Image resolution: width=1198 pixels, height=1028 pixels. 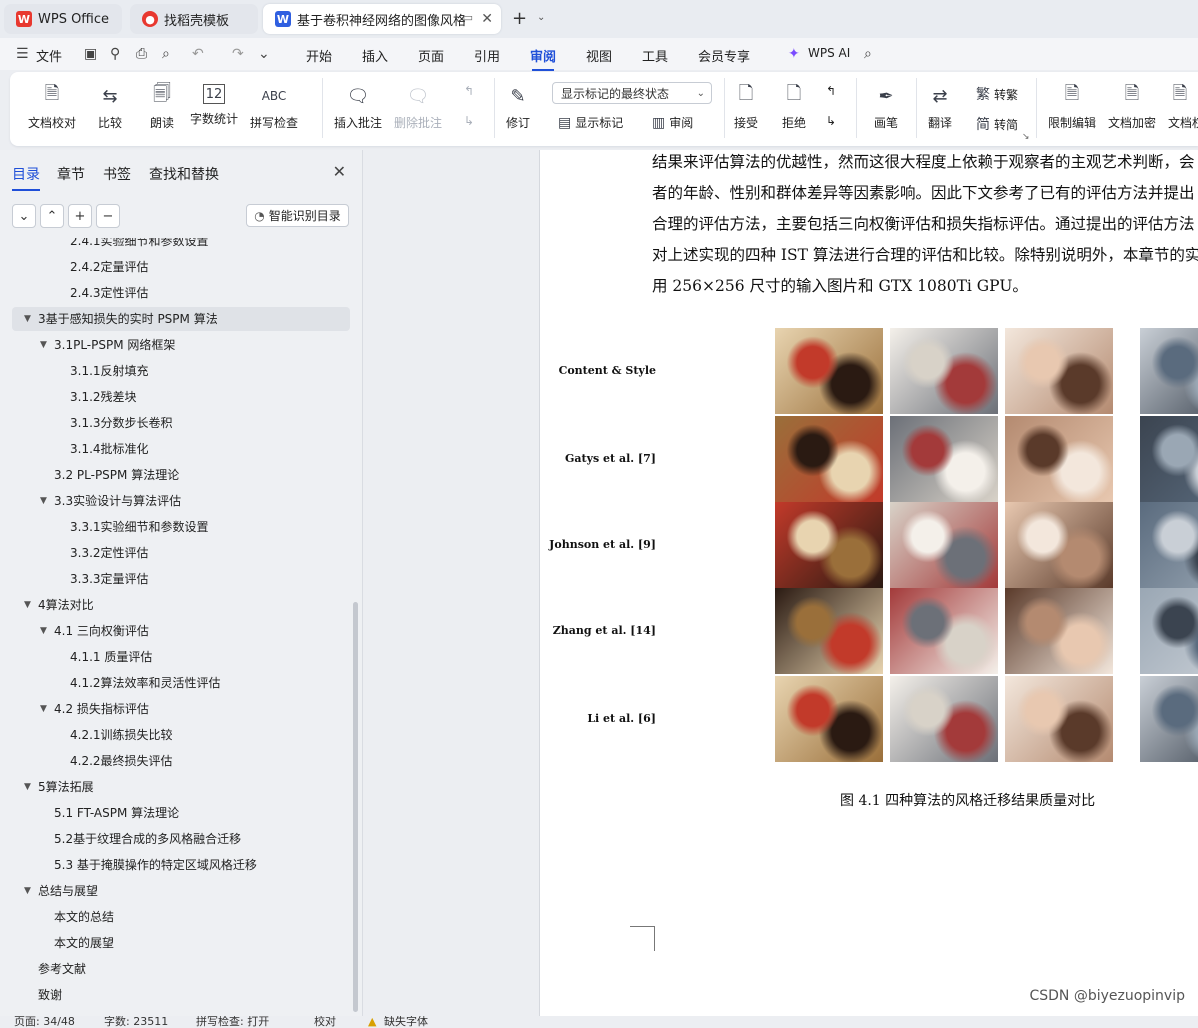 What do you see at coordinates (111, 657) in the screenshot?
I see `toc-item-label: 4.1.1 质量评估` at bounding box center [111, 657].